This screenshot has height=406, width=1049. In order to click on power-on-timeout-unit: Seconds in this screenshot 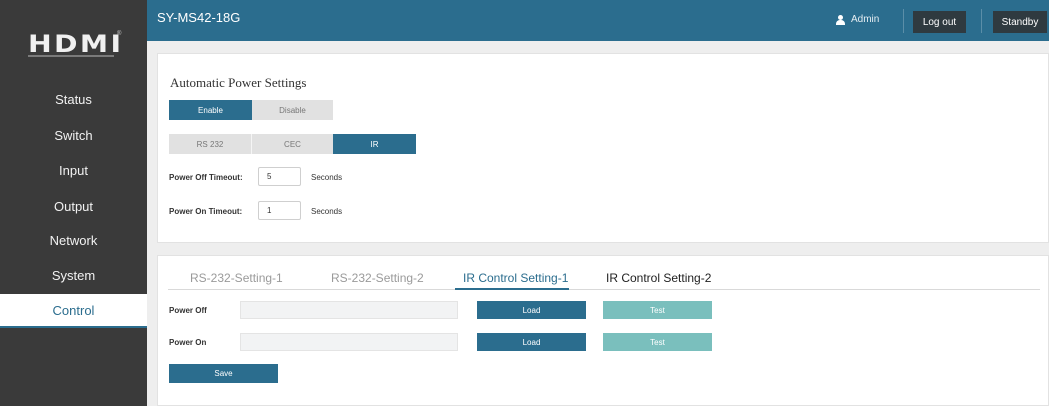, I will do `click(327, 211)`.